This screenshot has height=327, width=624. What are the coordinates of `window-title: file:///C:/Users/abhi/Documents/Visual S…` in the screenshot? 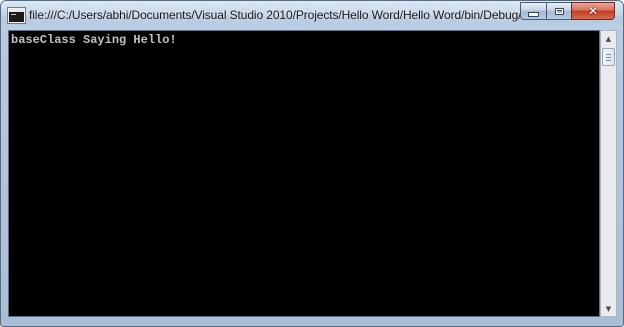 It's located at (280, 15).